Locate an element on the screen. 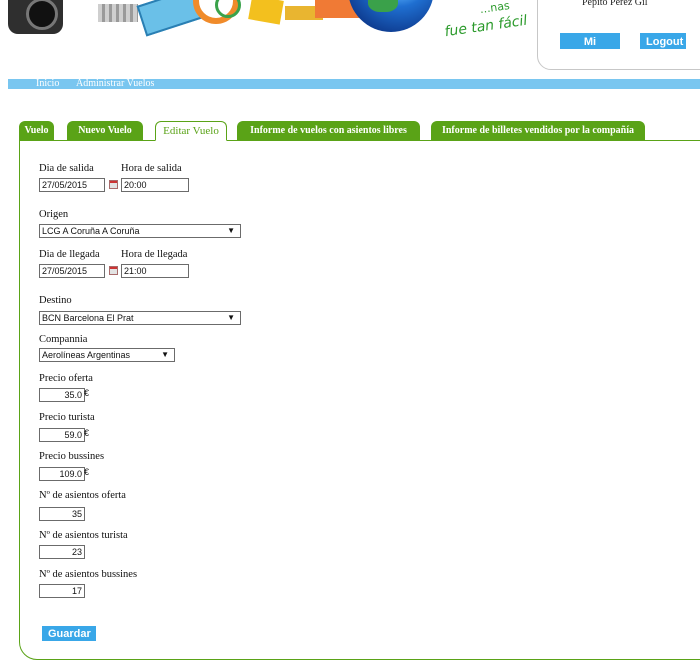 The image size is (700, 667). label-asientos-bussines: Nº de asientos bussines is located at coordinates (88, 574).